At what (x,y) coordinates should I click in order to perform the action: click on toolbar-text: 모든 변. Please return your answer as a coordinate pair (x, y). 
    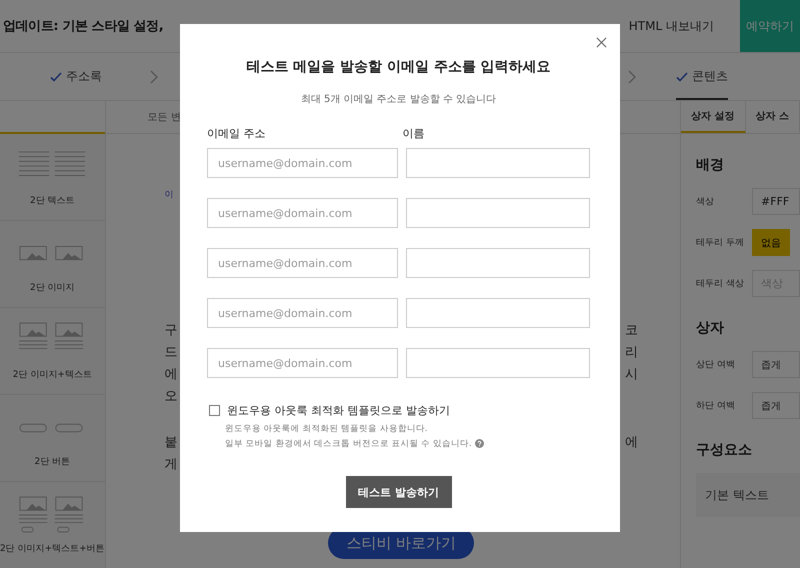
    Looking at the image, I should click on (164, 117).